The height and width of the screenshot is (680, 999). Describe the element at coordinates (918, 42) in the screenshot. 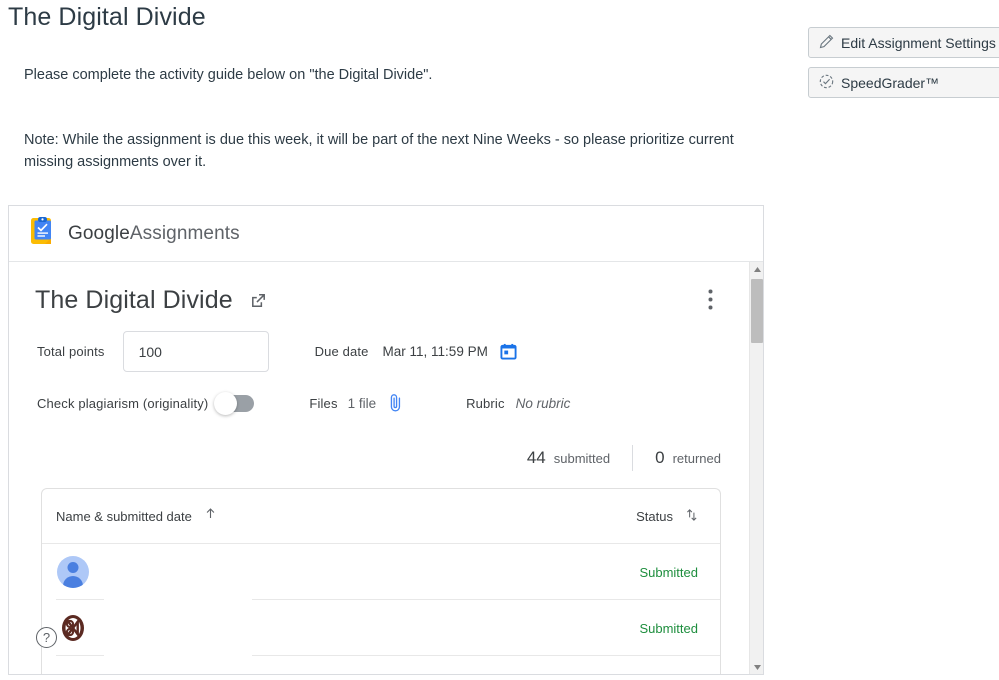

I see `edit-assignment-settings-label: Edit Assignment Settings` at that location.